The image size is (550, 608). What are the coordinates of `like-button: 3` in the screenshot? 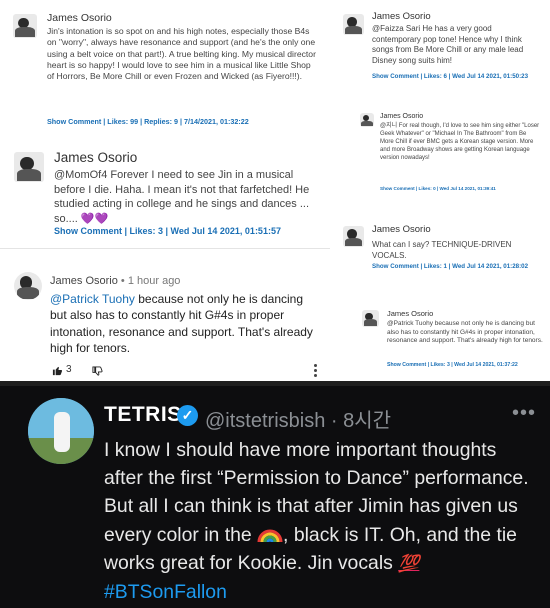 It's located at (64, 371).